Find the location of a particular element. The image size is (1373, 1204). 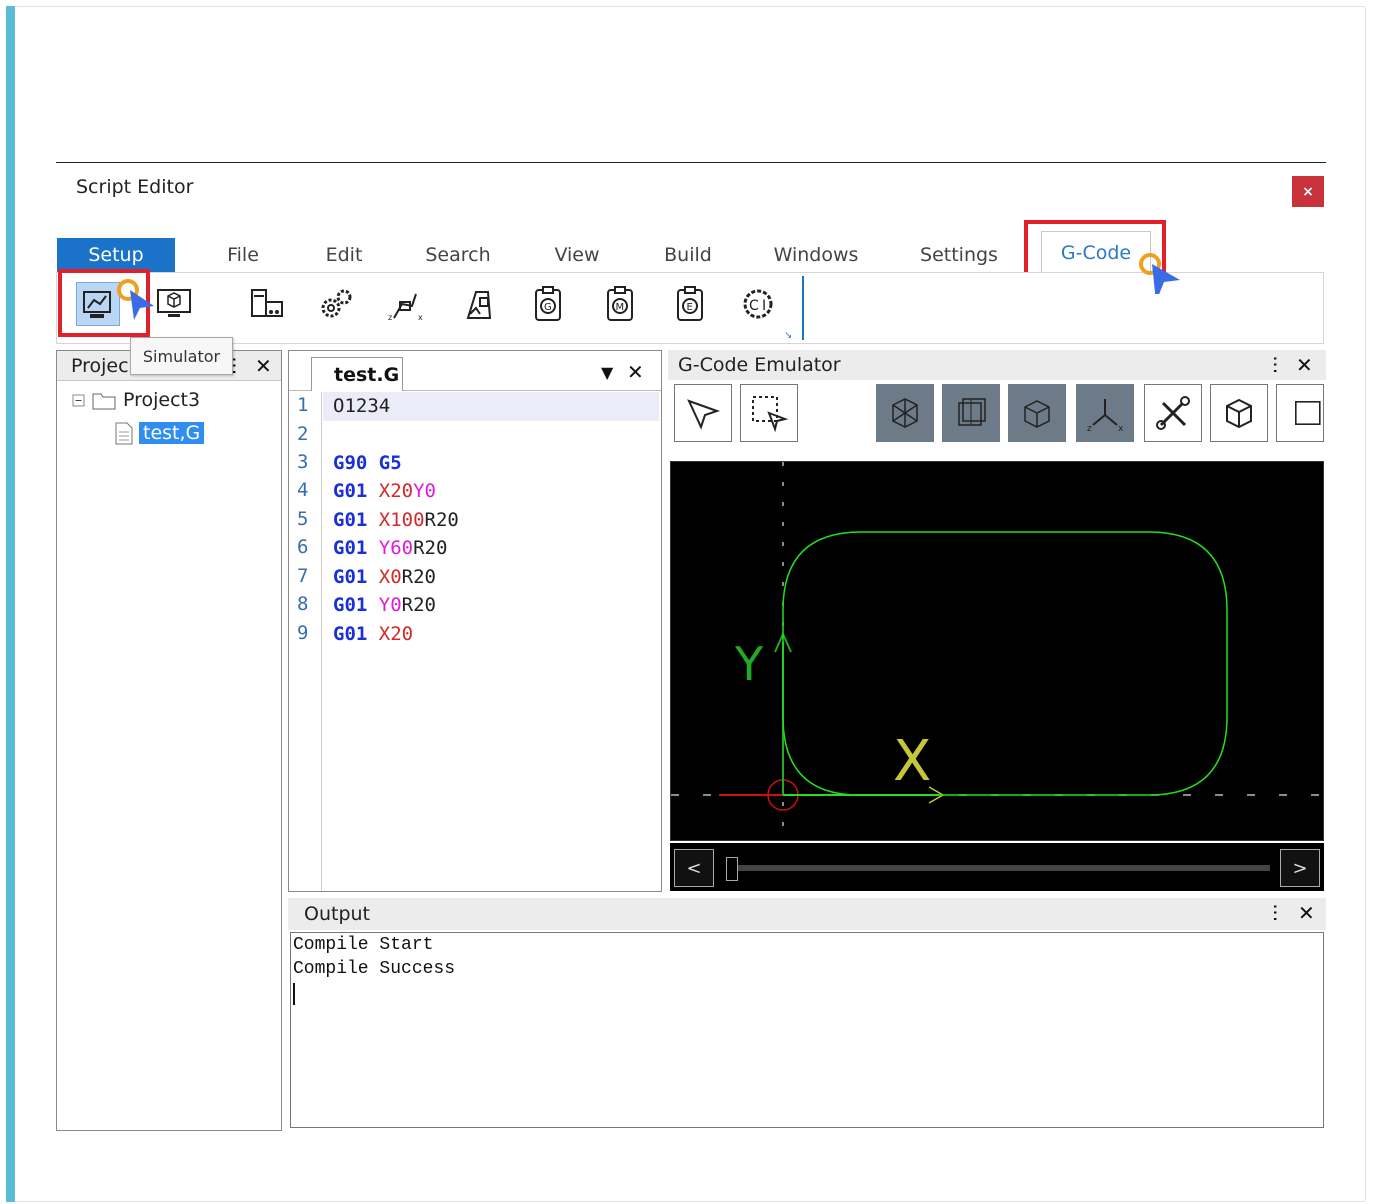

collapse-icon is located at coordinates (80, 400).